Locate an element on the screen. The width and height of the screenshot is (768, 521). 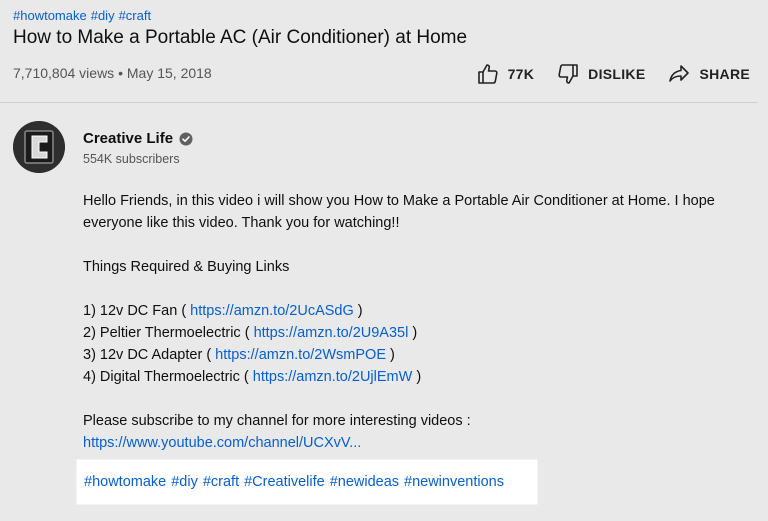
item-1-suffix: ) is located at coordinates (358, 311).